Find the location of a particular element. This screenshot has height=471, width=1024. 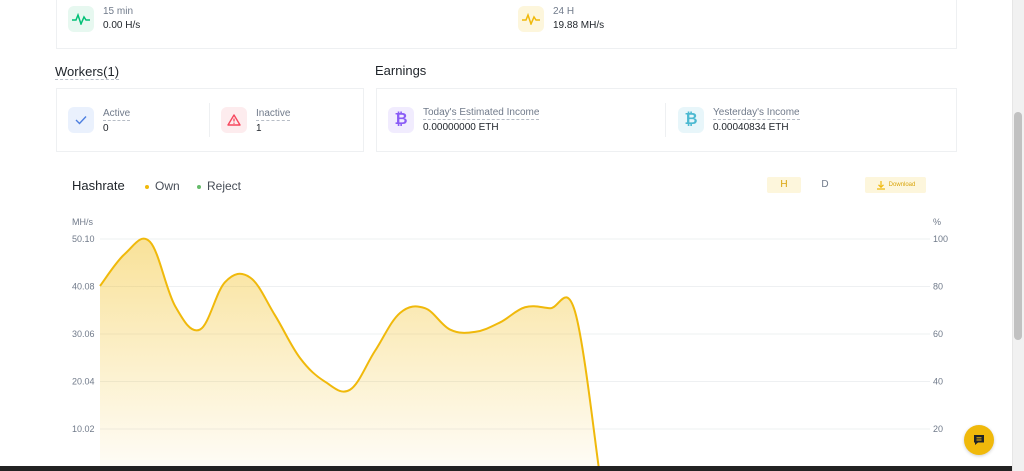

right-tick-label: 80 is located at coordinates (938, 287).